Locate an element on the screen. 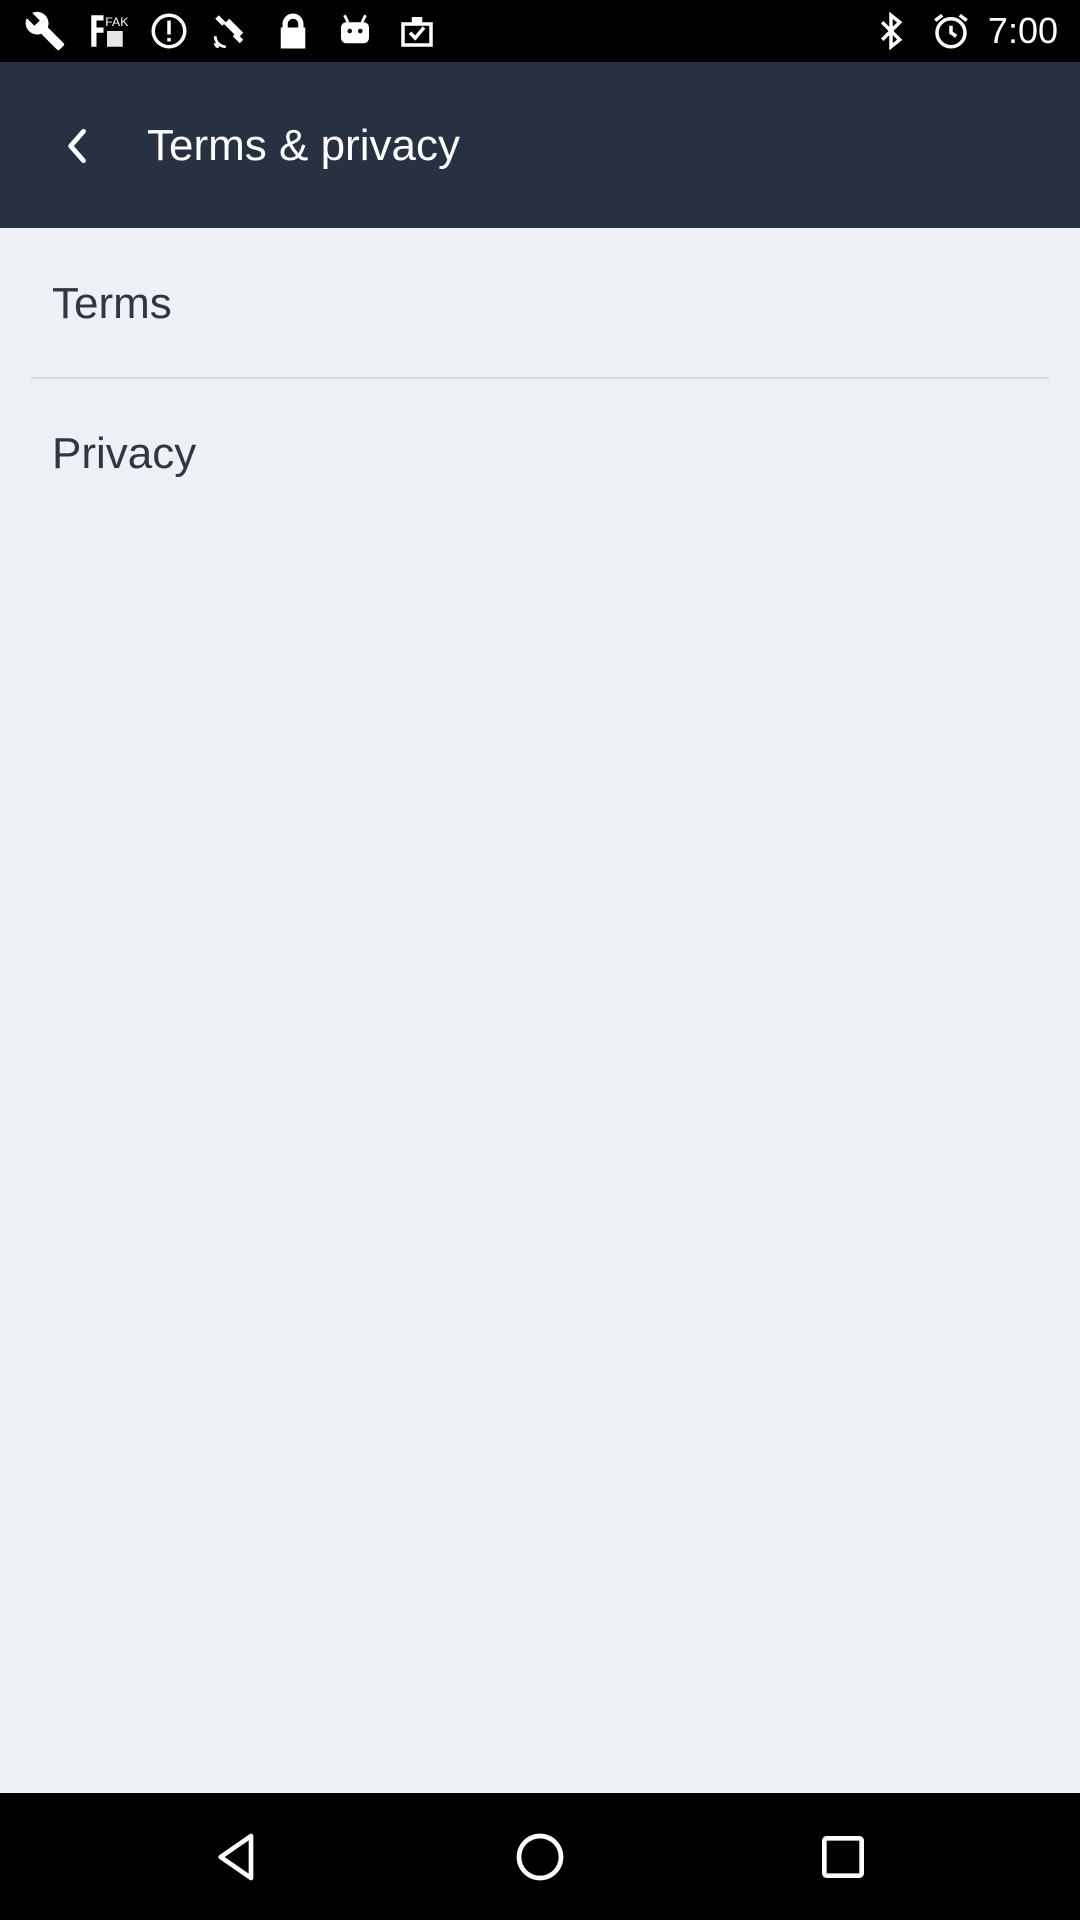 This screenshot has height=1920, width=1080. alarm-icon is located at coordinates (951, 31).